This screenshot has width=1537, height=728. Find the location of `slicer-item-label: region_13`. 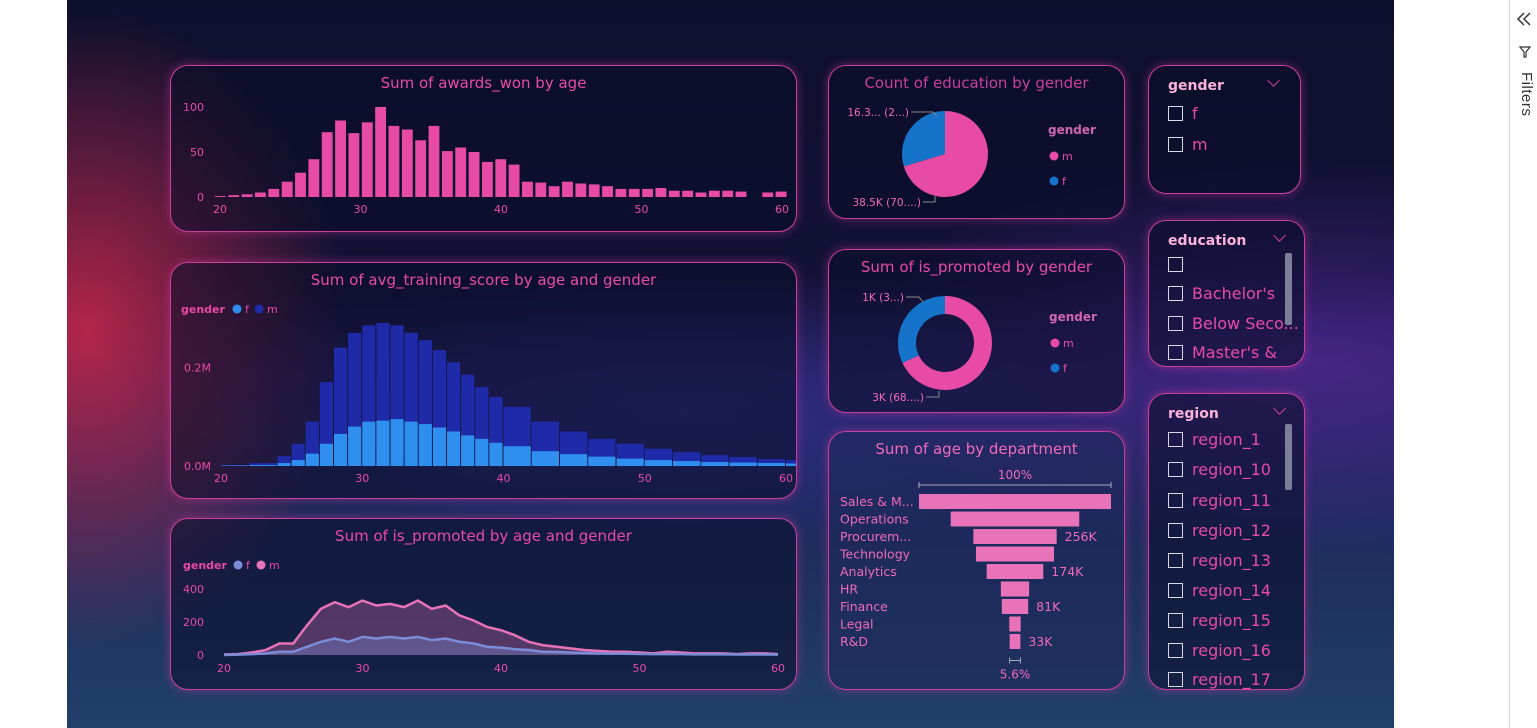

slicer-item-label: region_13 is located at coordinates (1231, 560).